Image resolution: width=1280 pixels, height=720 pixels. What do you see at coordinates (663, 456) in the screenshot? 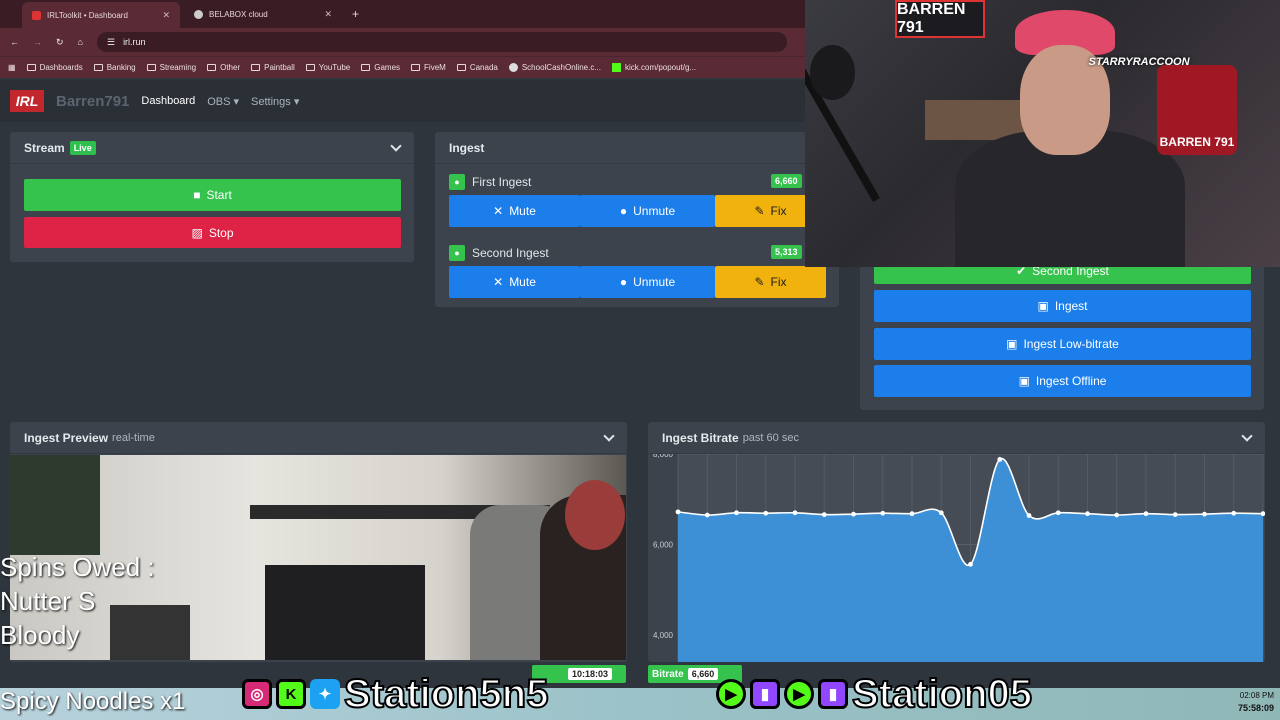
I see `chart-y-tick-label: 8,000` at bounding box center [663, 456].